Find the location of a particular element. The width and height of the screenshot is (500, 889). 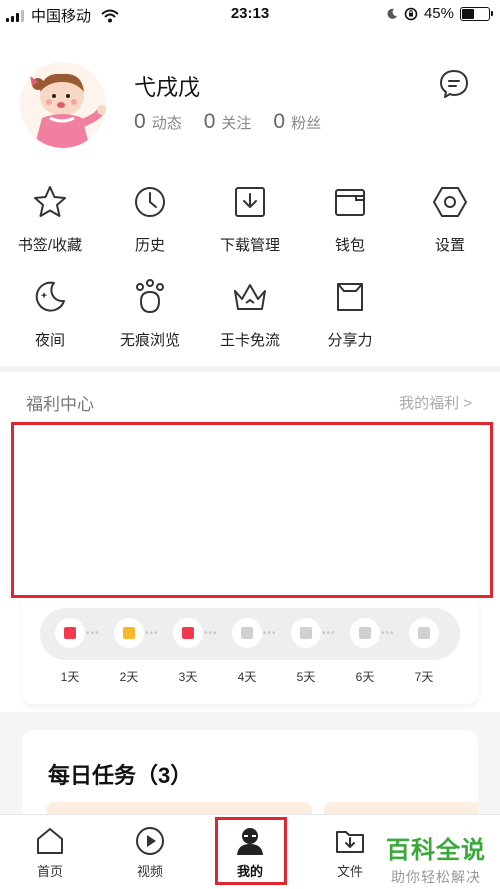

watermark-logo: 百科全说 助你轻松解决 is located at coordinates (436, 858).